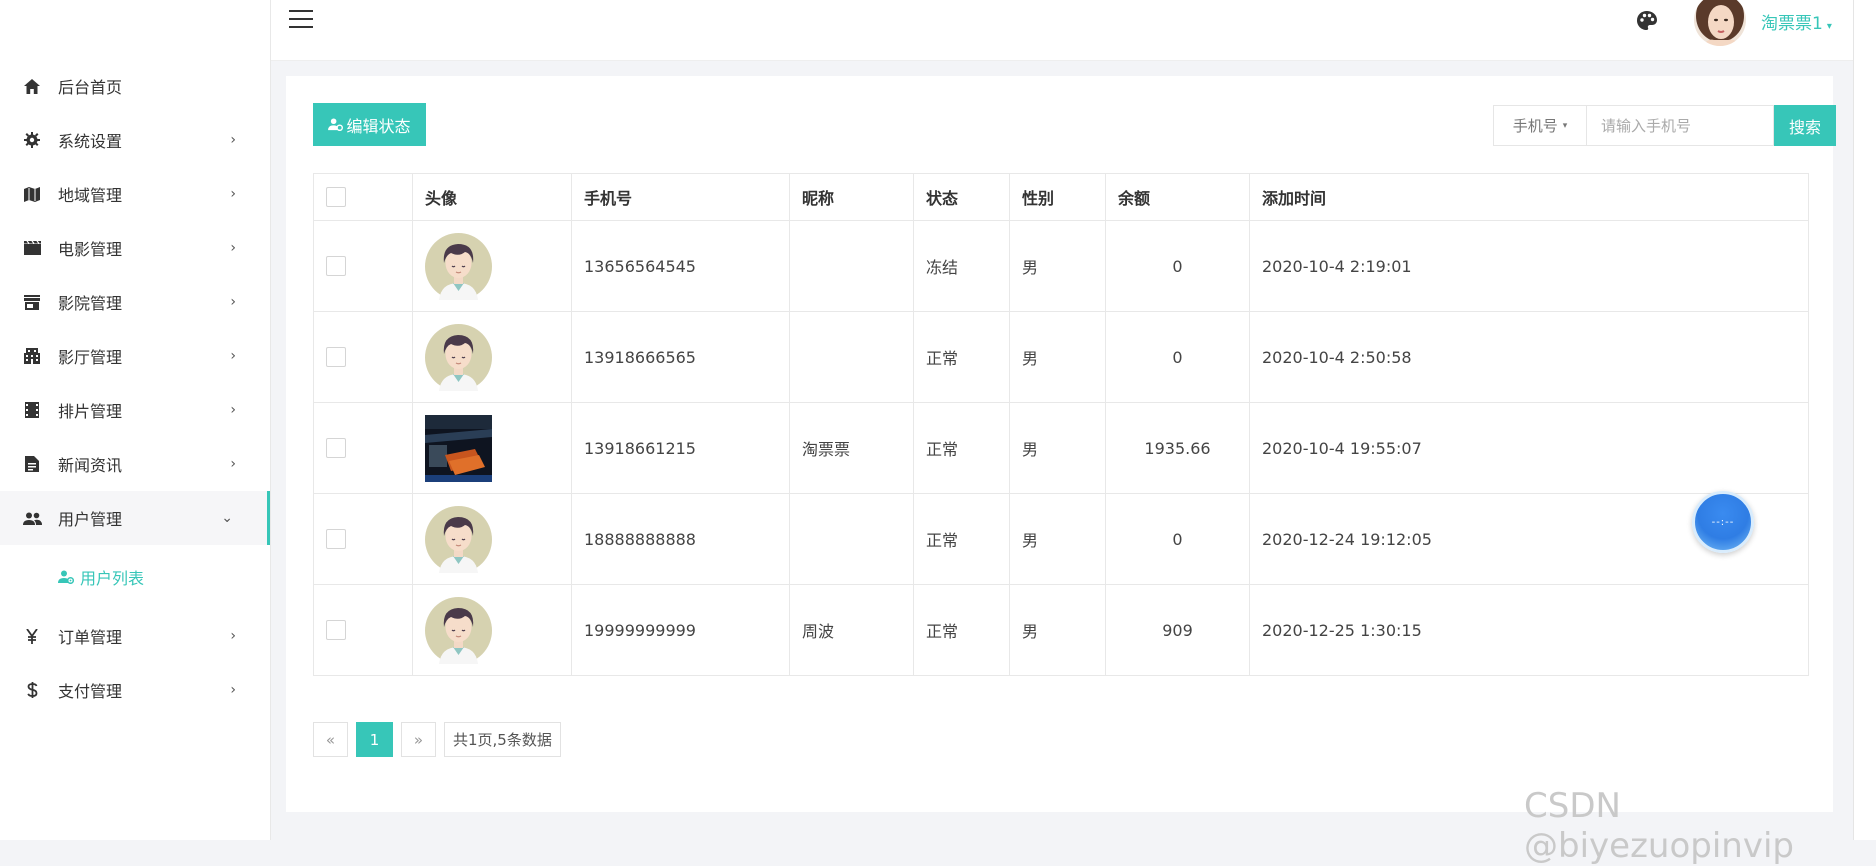  Describe the element at coordinates (369, 124) in the screenshot. I see `edit-status-button: 编辑状态` at that location.